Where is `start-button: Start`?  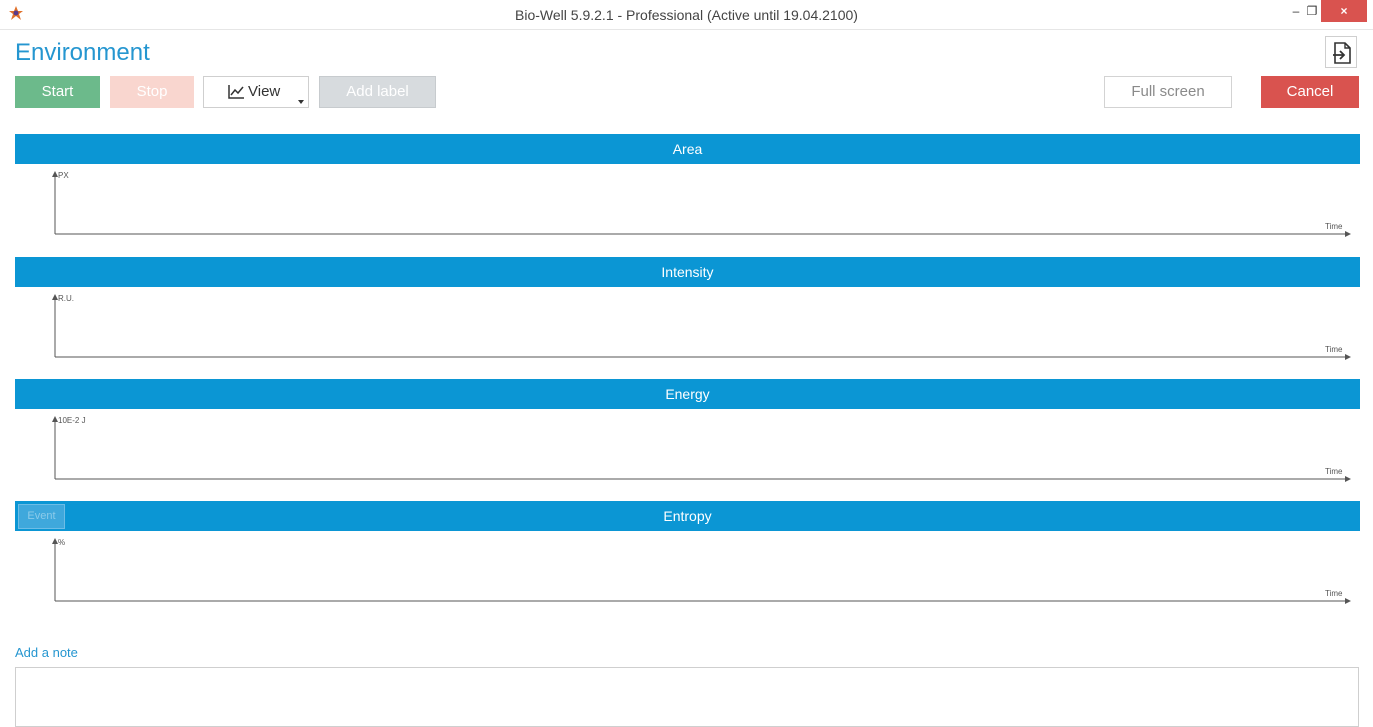
start-button: Start is located at coordinates (57, 92).